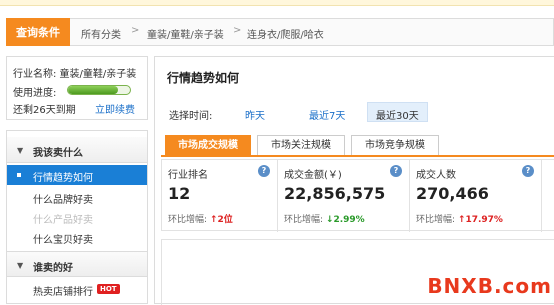 This screenshot has width=554, height=305. Describe the element at coordinates (285, 33) in the screenshot. I see `breadcrumb-item-onesies: 连身衣/爬服/哈衣` at that location.